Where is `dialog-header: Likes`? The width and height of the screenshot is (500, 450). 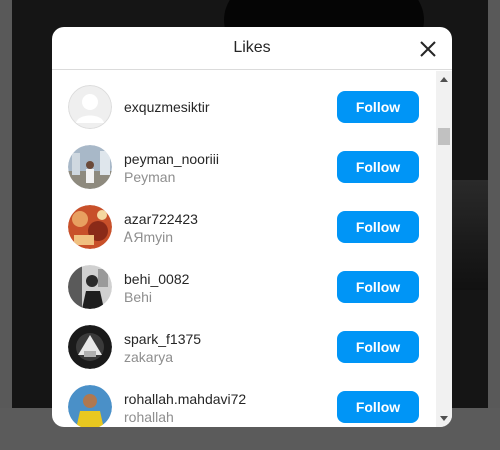 dialog-header: Likes is located at coordinates (252, 48).